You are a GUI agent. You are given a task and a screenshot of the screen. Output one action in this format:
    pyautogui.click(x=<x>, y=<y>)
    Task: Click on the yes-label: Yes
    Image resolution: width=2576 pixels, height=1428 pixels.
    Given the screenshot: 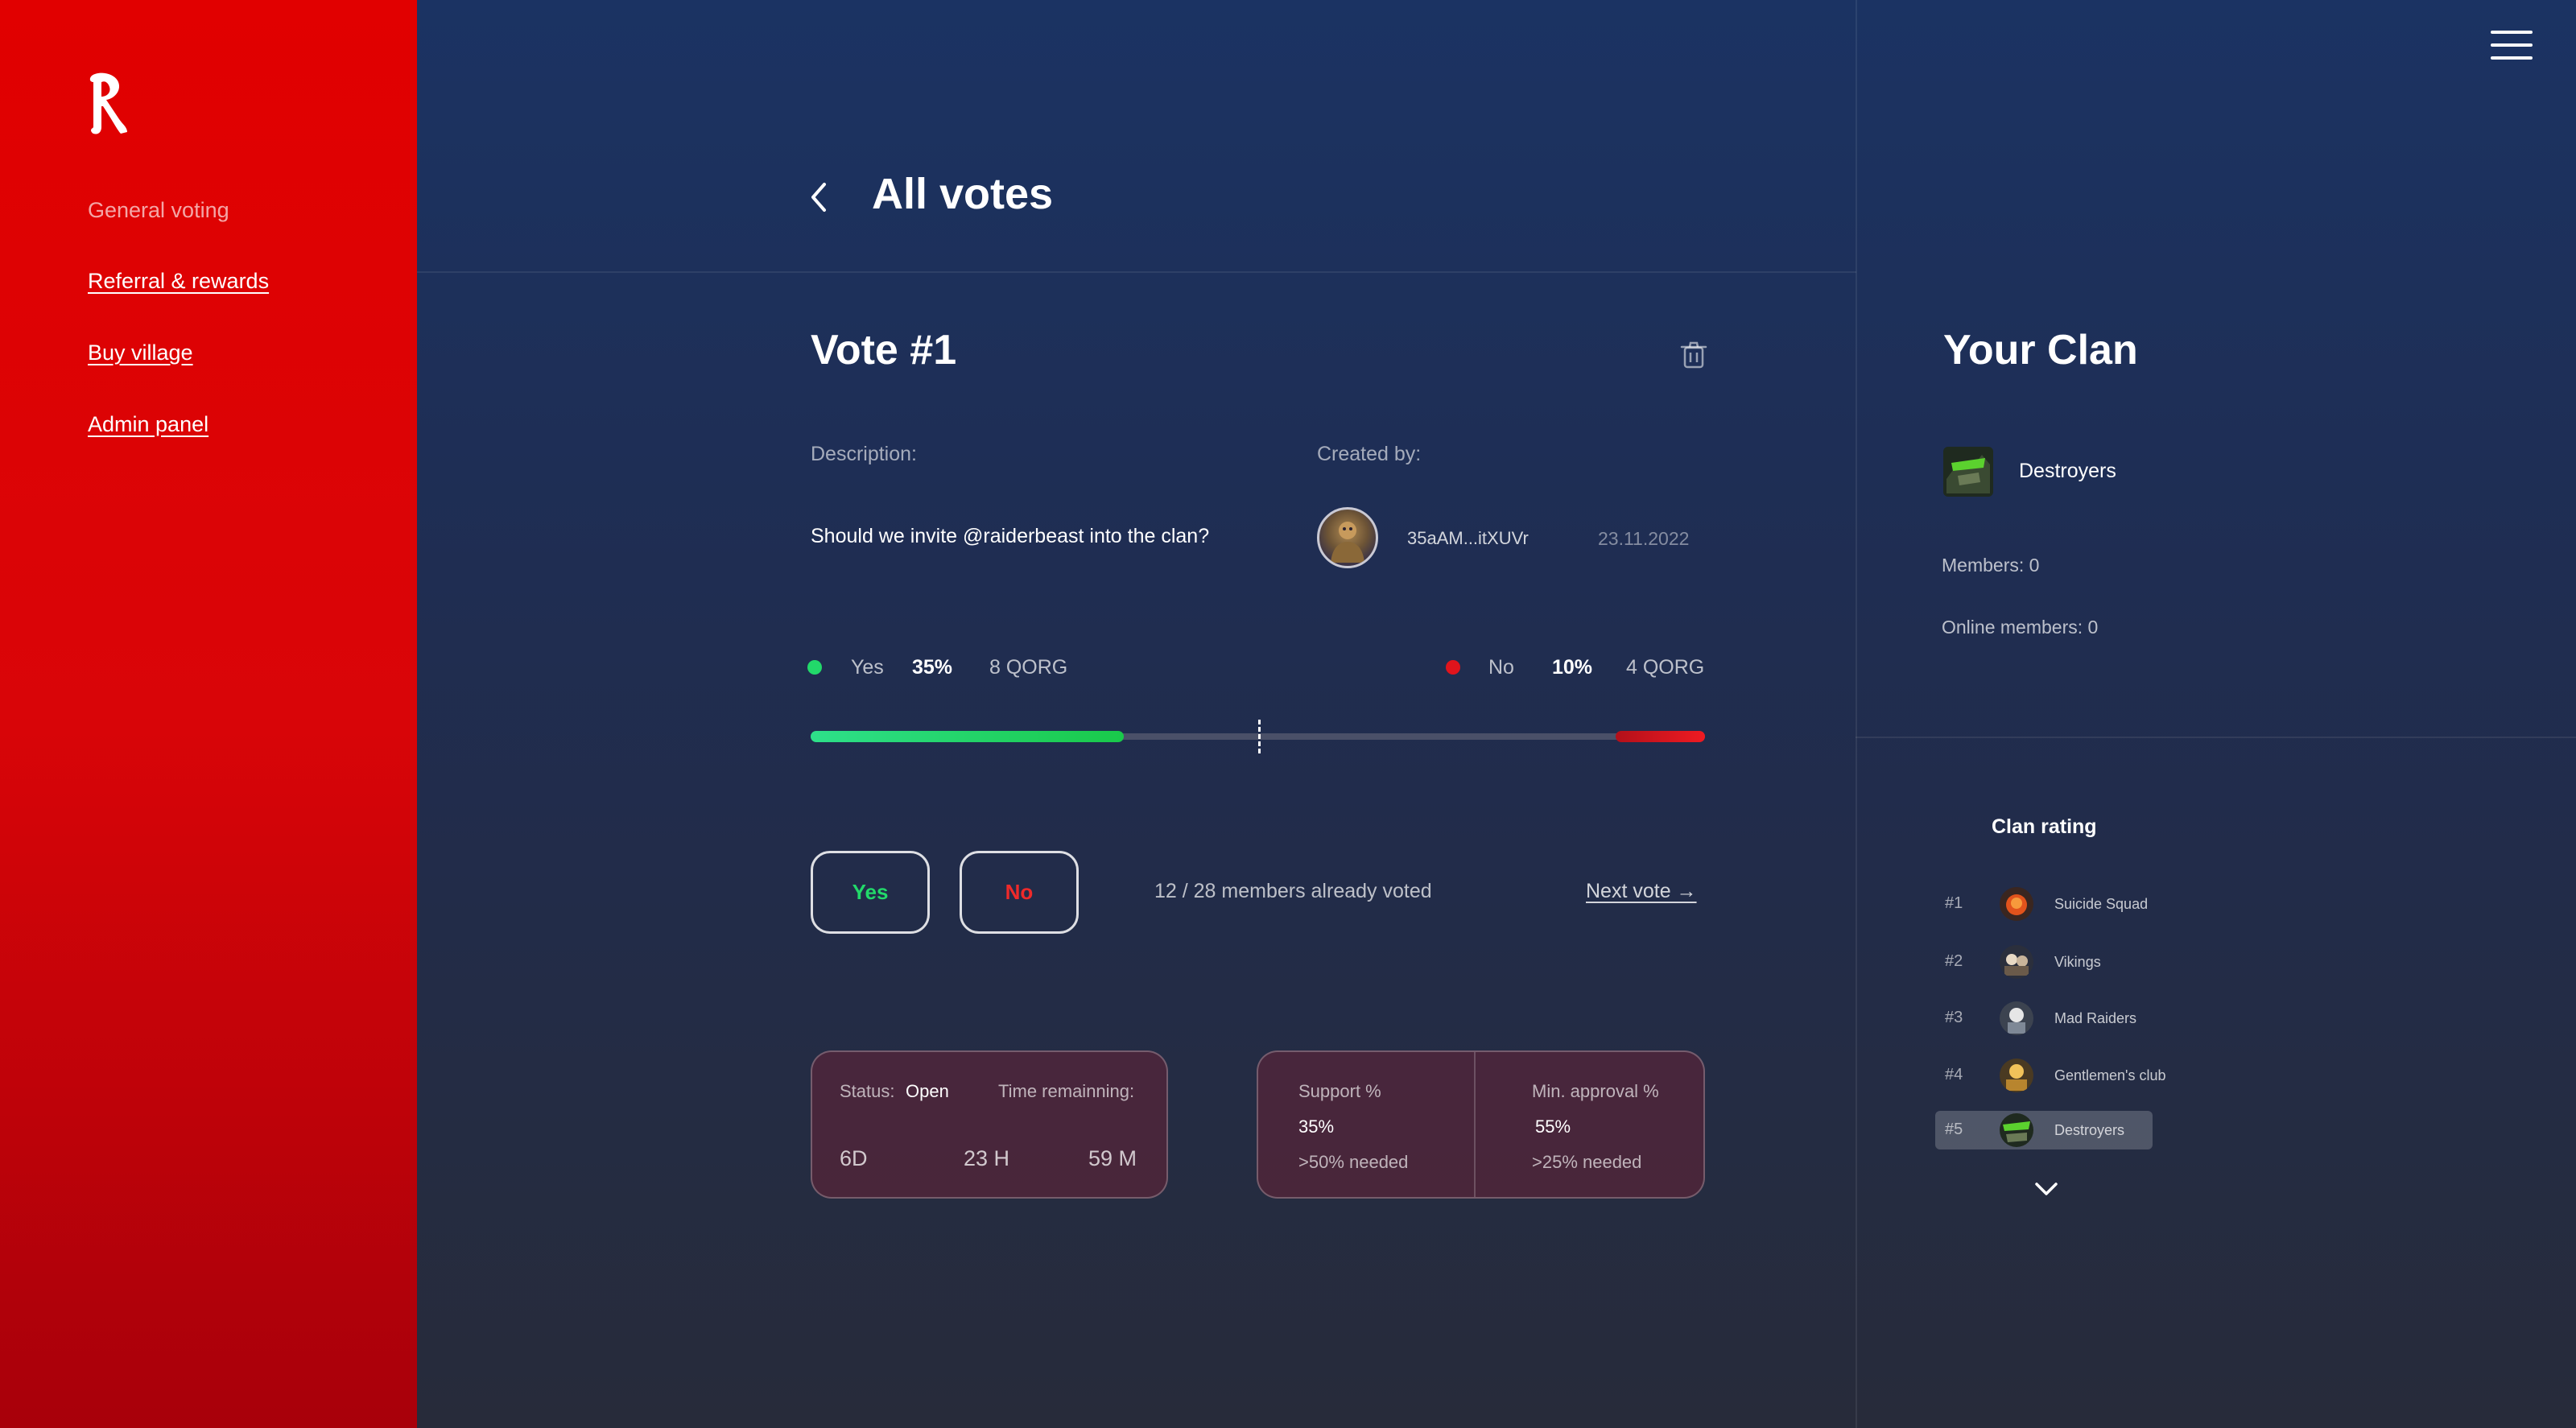 What is the action you would take?
    pyautogui.click(x=867, y=668)
    